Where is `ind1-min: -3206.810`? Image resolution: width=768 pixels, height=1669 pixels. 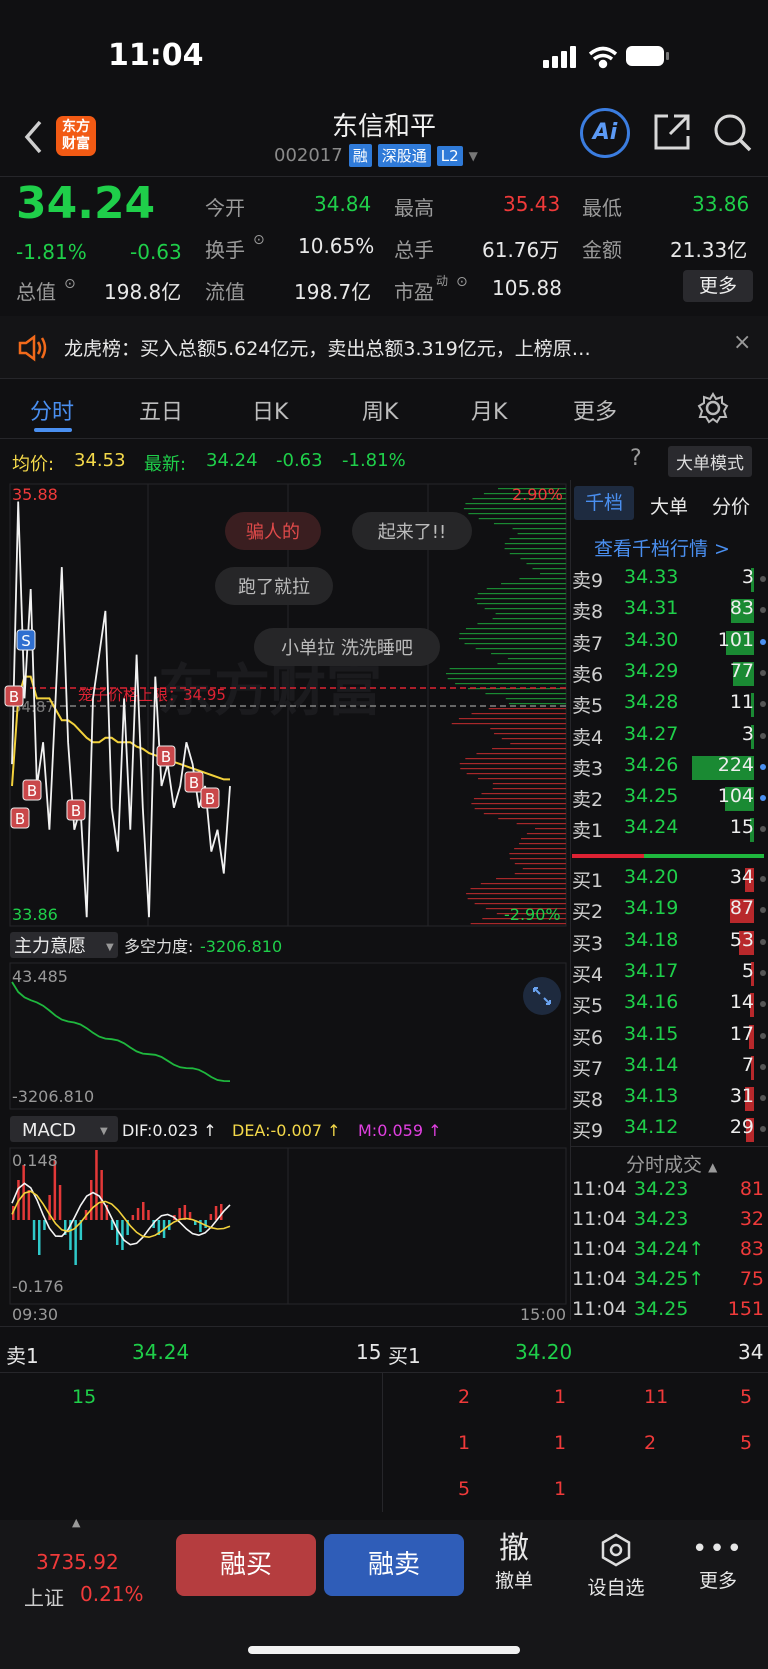
ind1-min: -3206.810 is located at coordinates (53, 1096).